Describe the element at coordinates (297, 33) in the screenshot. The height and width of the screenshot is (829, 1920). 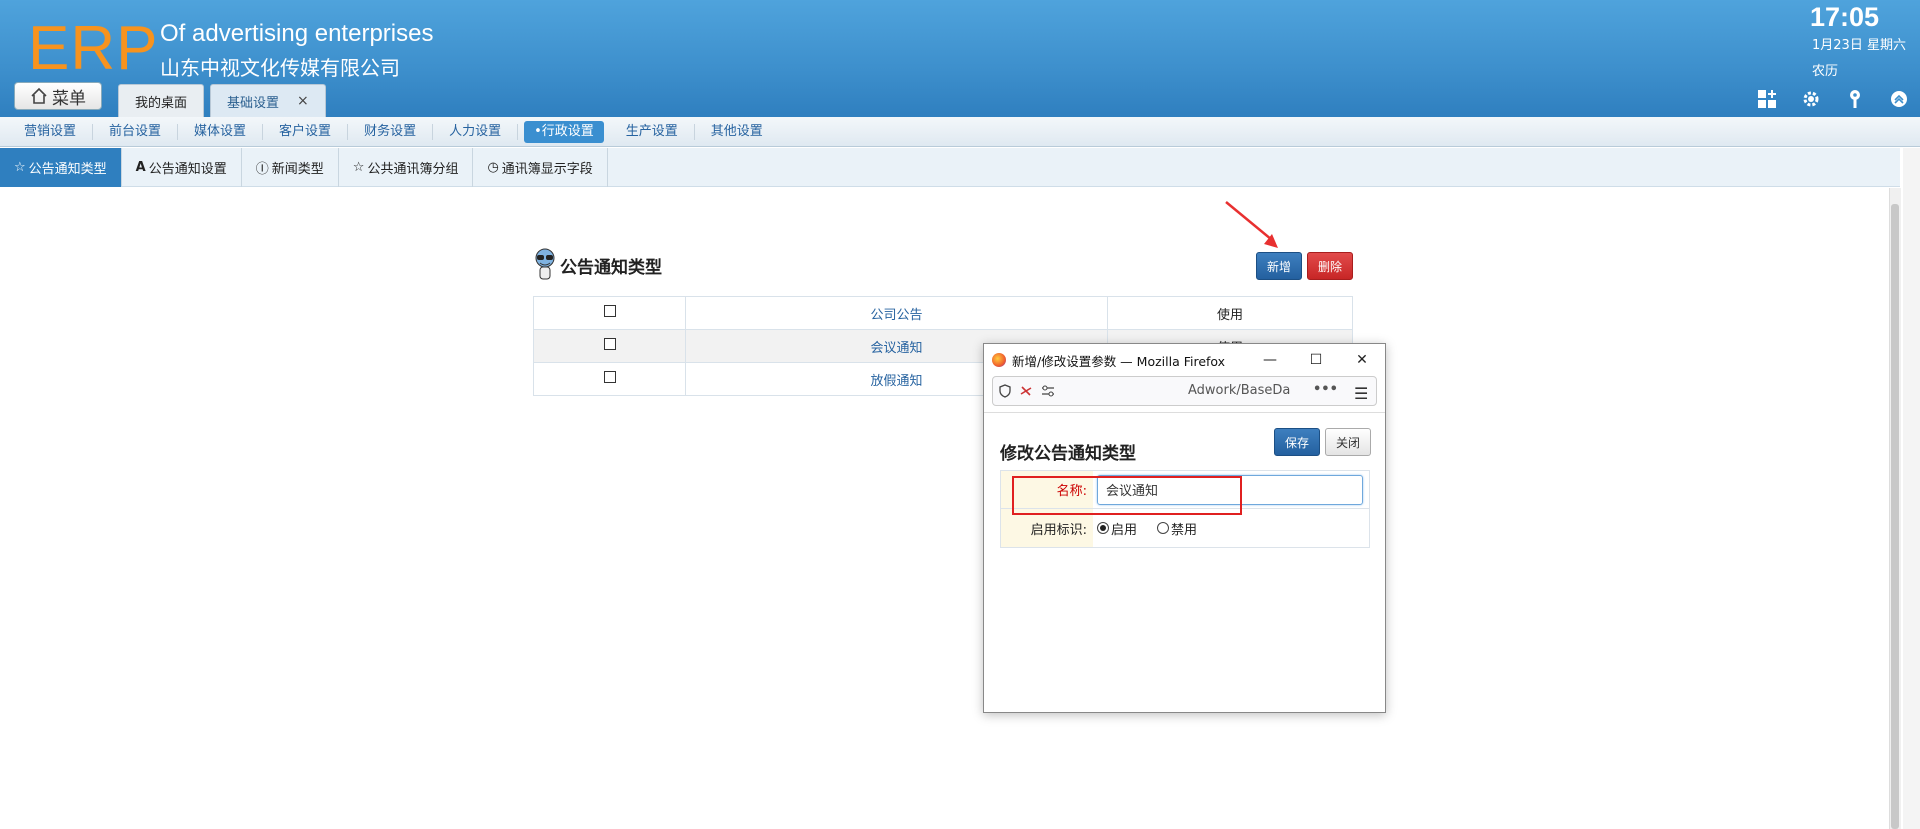
I see `company-name-en: Of advertising enterprises` at that location.